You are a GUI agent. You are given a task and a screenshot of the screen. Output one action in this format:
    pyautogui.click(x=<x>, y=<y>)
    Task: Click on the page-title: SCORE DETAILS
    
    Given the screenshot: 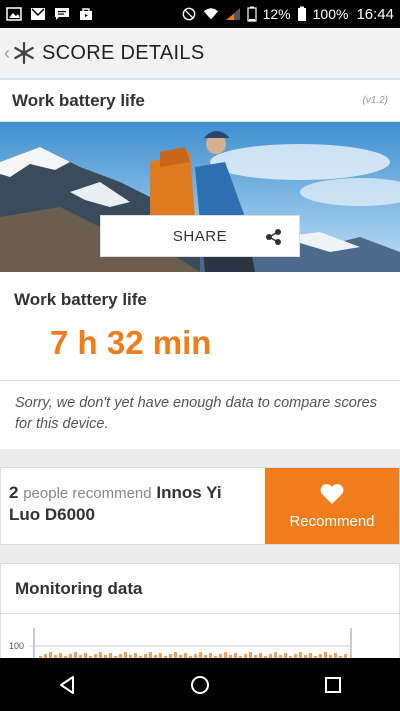 What is the action you would take?
    pyautogui.click(x=123, y=52)
    